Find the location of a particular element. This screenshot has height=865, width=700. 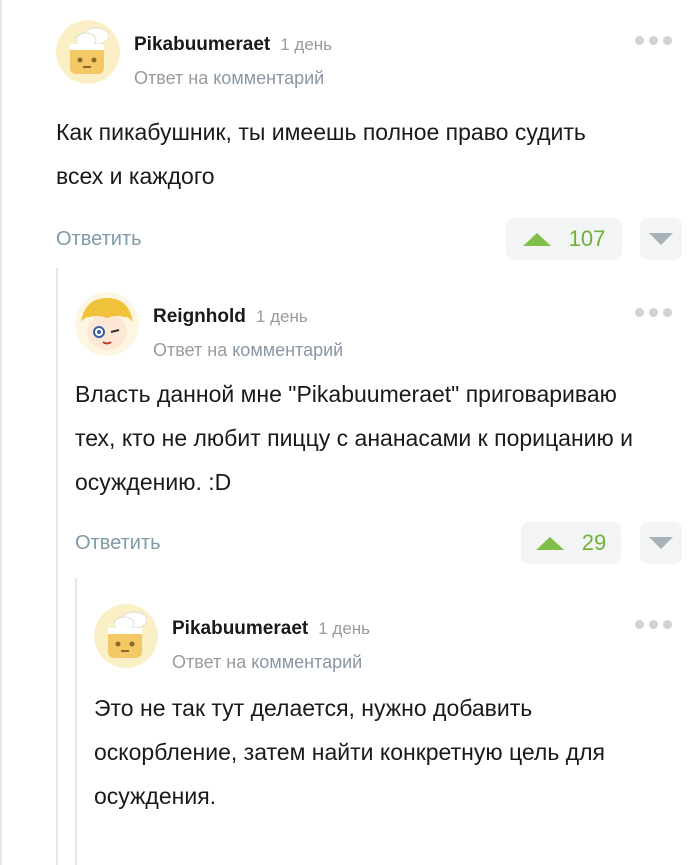

comment-header: Reignhold 1 день Ответ на комментарий is located at coordinates (387, 327).